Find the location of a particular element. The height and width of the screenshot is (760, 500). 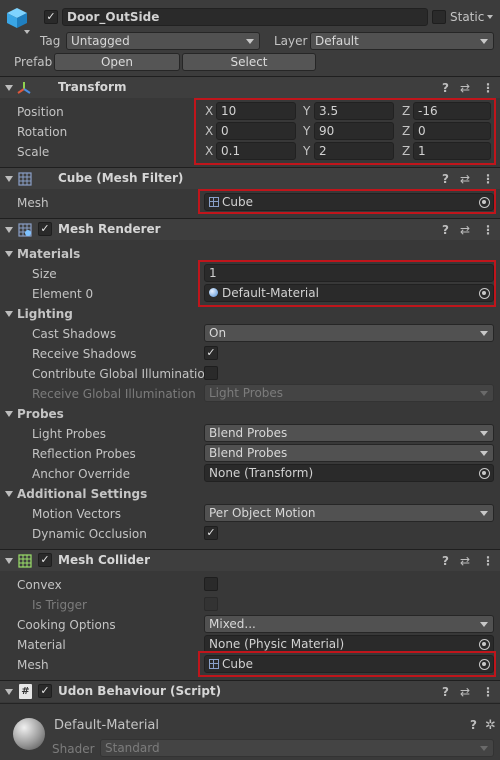

object-icon-dropdown-arrow is located at coordinates (27, 32).